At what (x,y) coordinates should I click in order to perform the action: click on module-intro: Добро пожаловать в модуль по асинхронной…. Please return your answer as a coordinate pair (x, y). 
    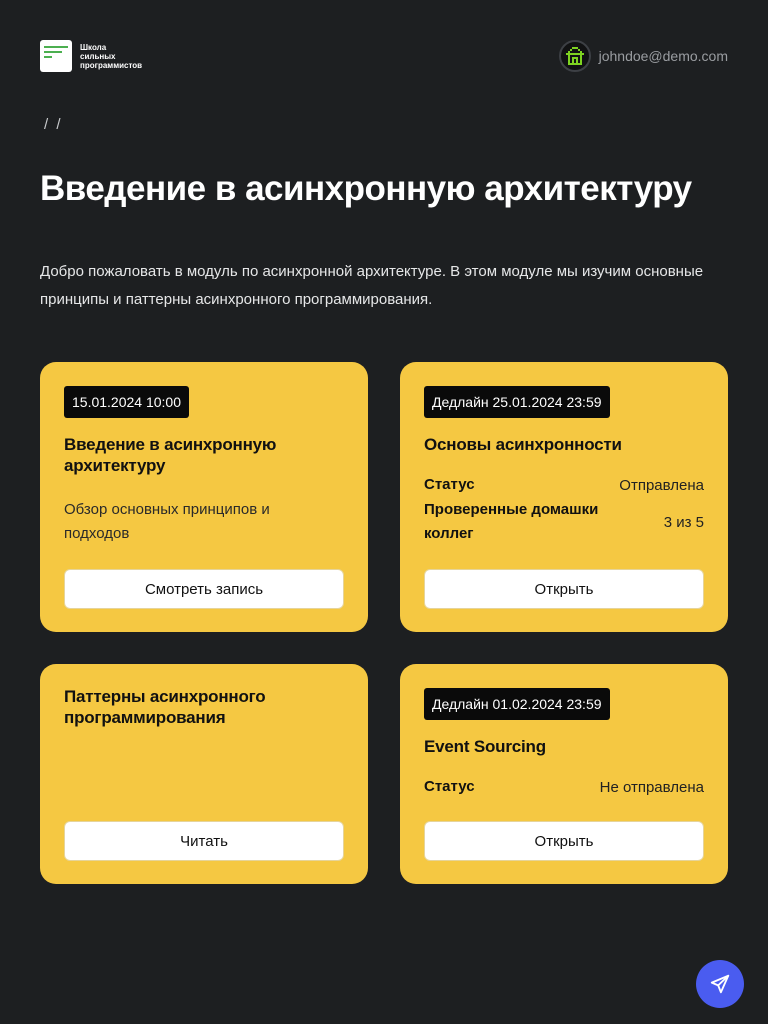
    Looking at the image, I should click on (372, 285).